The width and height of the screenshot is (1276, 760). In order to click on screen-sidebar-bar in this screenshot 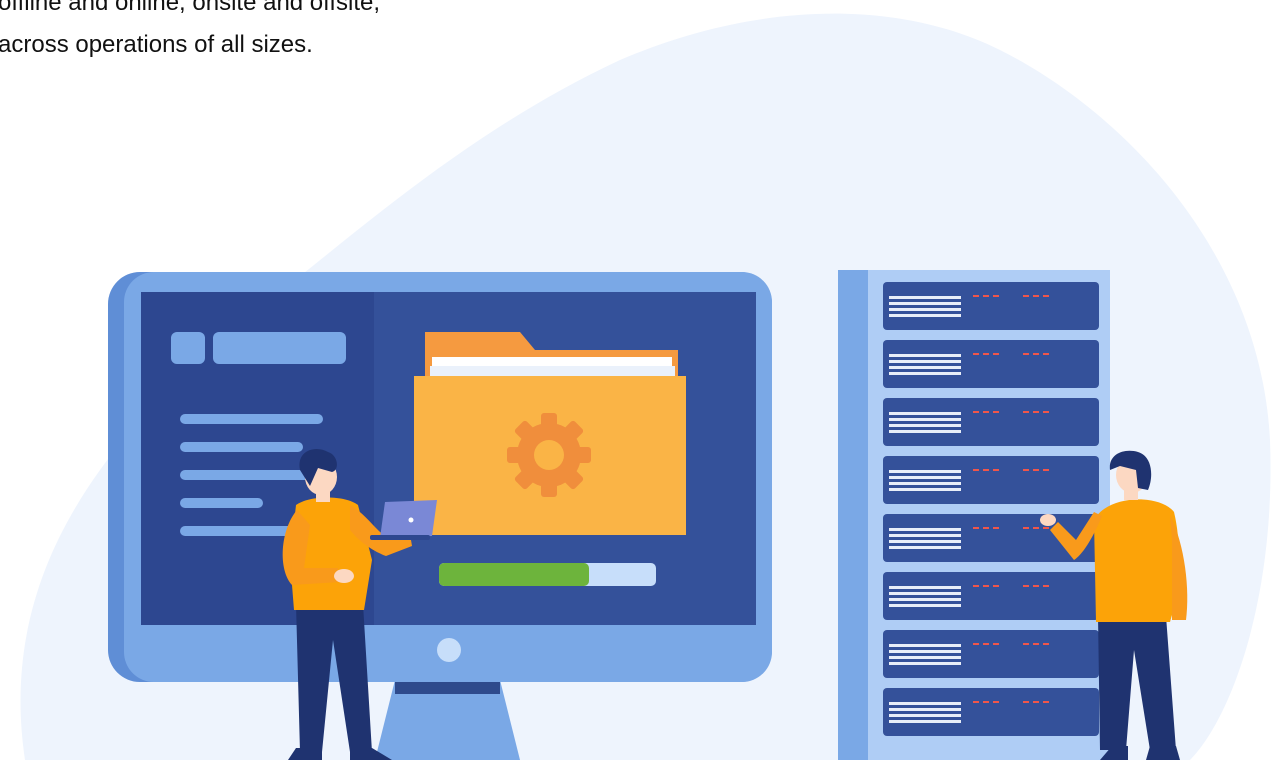, I will do `click(279, 348)`.